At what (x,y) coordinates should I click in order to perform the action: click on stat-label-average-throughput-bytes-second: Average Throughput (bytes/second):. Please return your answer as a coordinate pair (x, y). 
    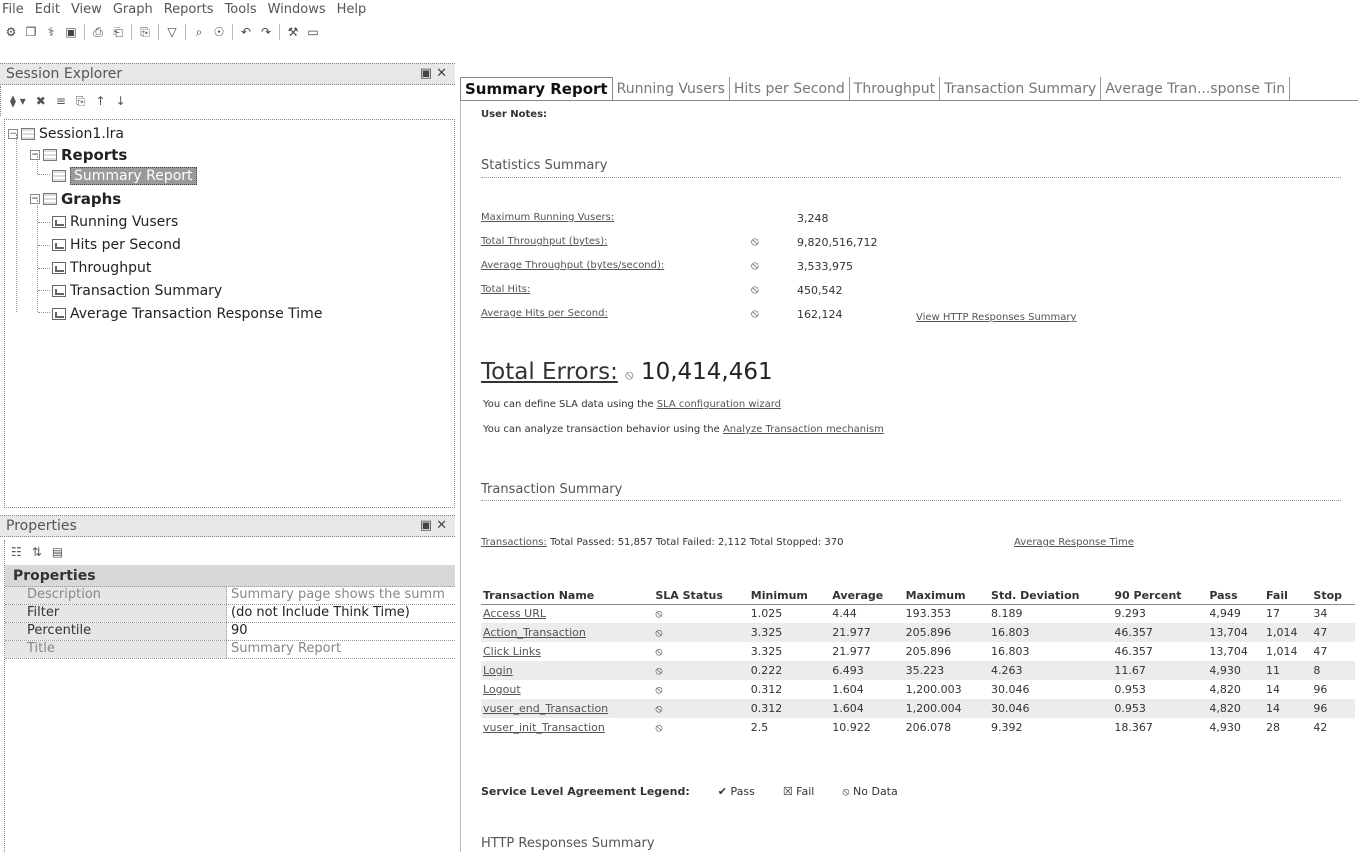
    Looking at the image, I should click on (572, 265).